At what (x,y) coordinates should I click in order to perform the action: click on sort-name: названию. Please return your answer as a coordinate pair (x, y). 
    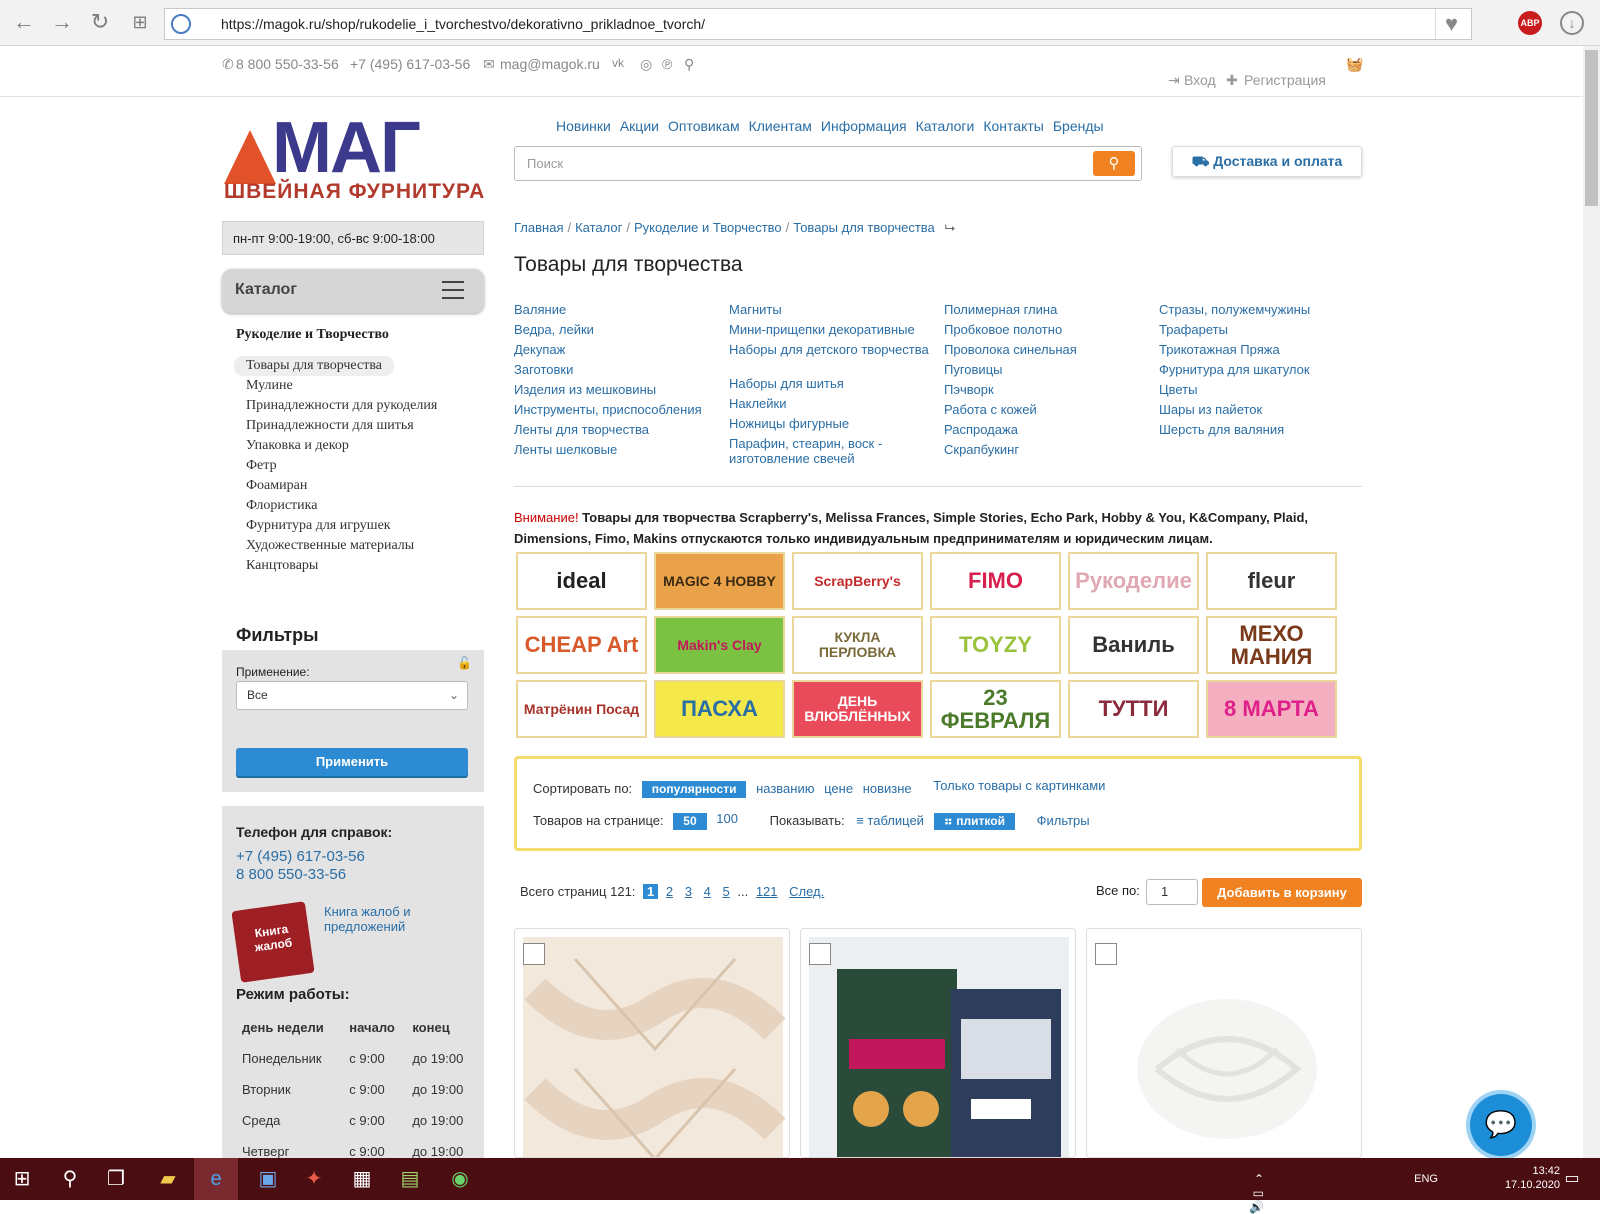
    Looking at the image, I should click on (785, 788).